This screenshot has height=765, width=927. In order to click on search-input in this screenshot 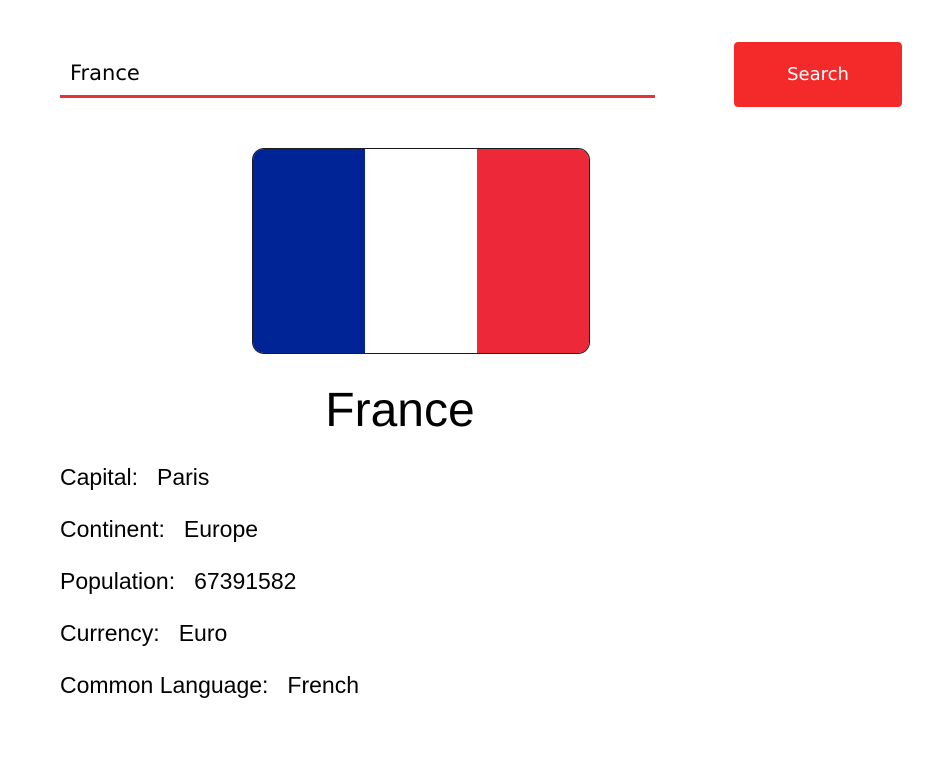, I will do `click(357, 74)`.